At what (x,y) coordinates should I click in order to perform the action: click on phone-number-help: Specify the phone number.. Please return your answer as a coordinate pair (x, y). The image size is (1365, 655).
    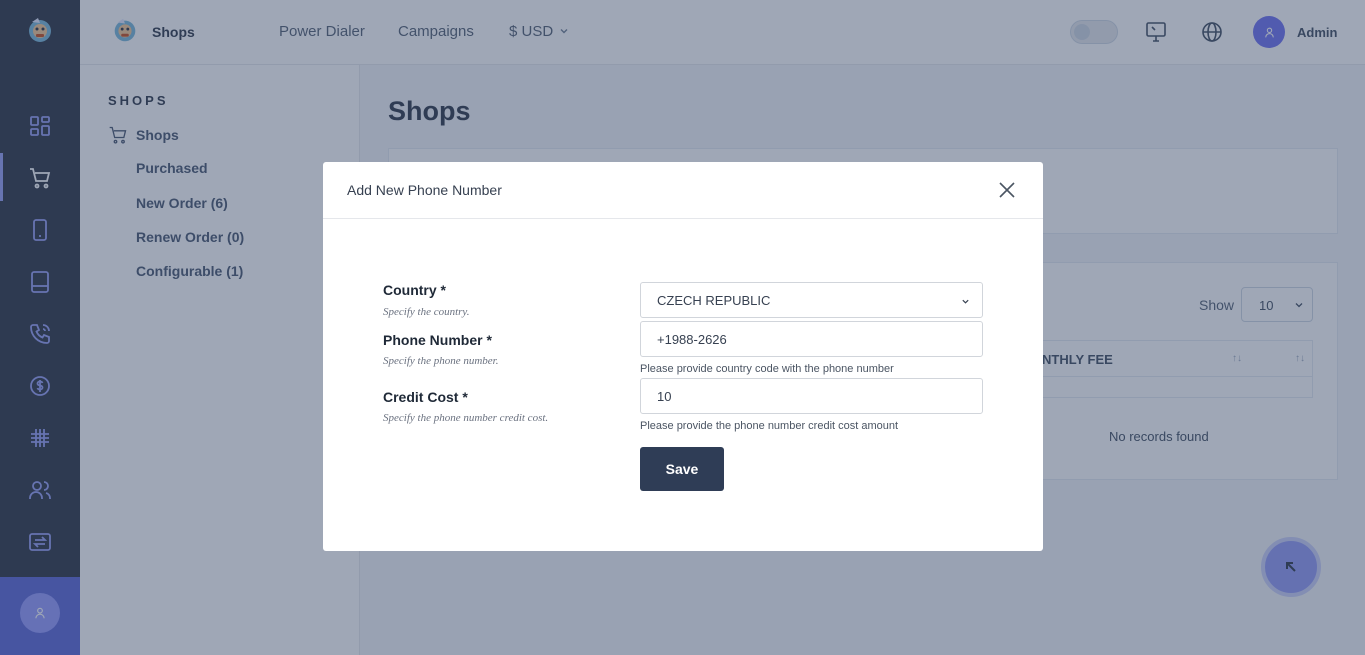
    Looking at the image, I should click on (441, 361).